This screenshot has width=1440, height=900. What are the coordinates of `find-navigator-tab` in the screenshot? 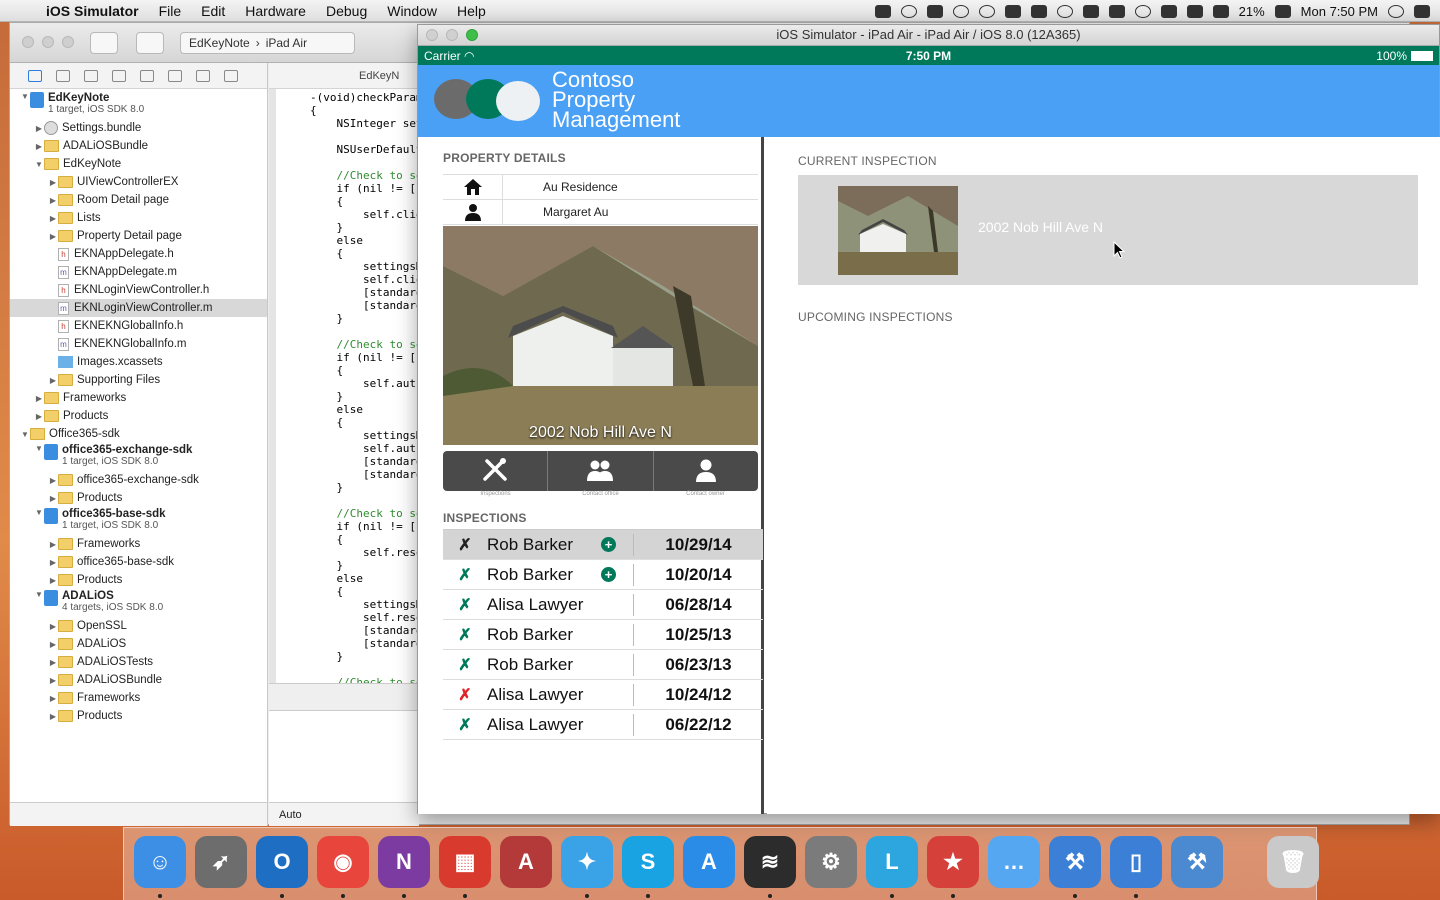 It's located at (91, 75).